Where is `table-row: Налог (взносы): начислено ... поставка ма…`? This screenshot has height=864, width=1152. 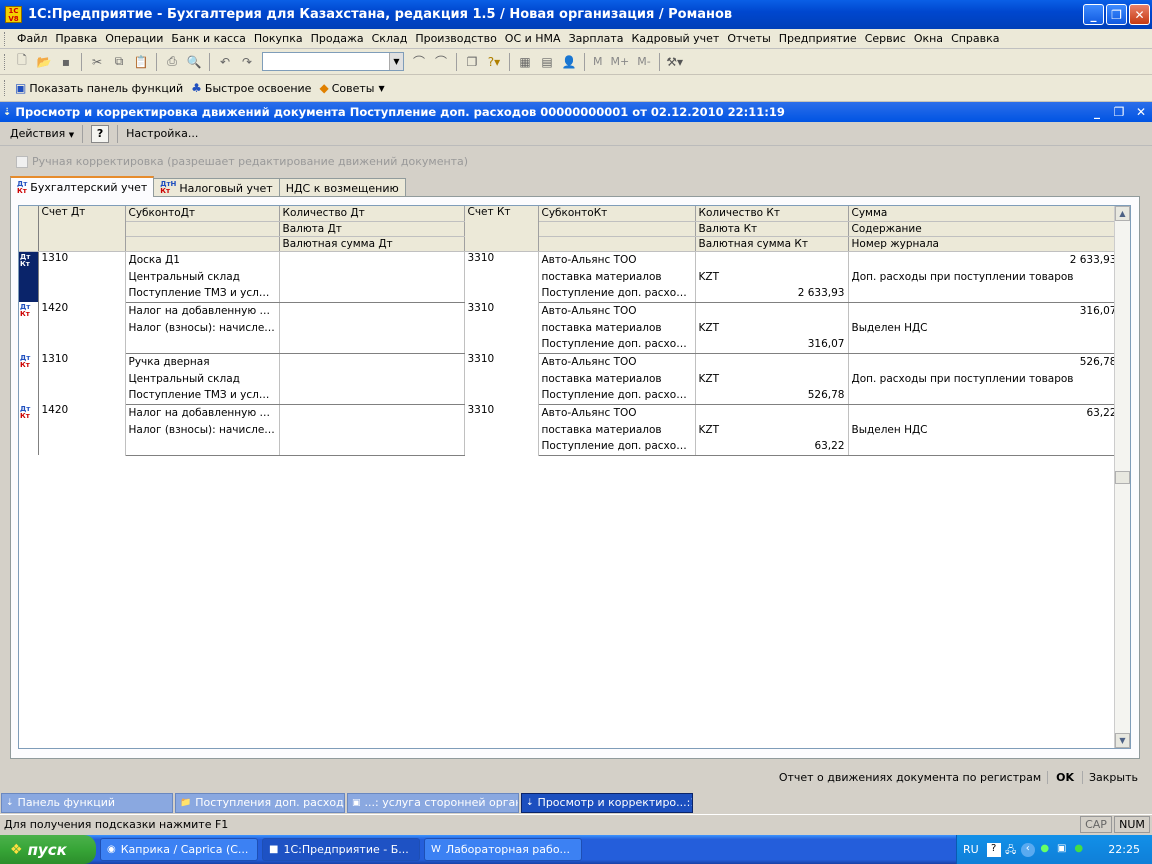
table-row: Налог (взносы): начислено ... поставка ма… is located at coordinates (570, 327).